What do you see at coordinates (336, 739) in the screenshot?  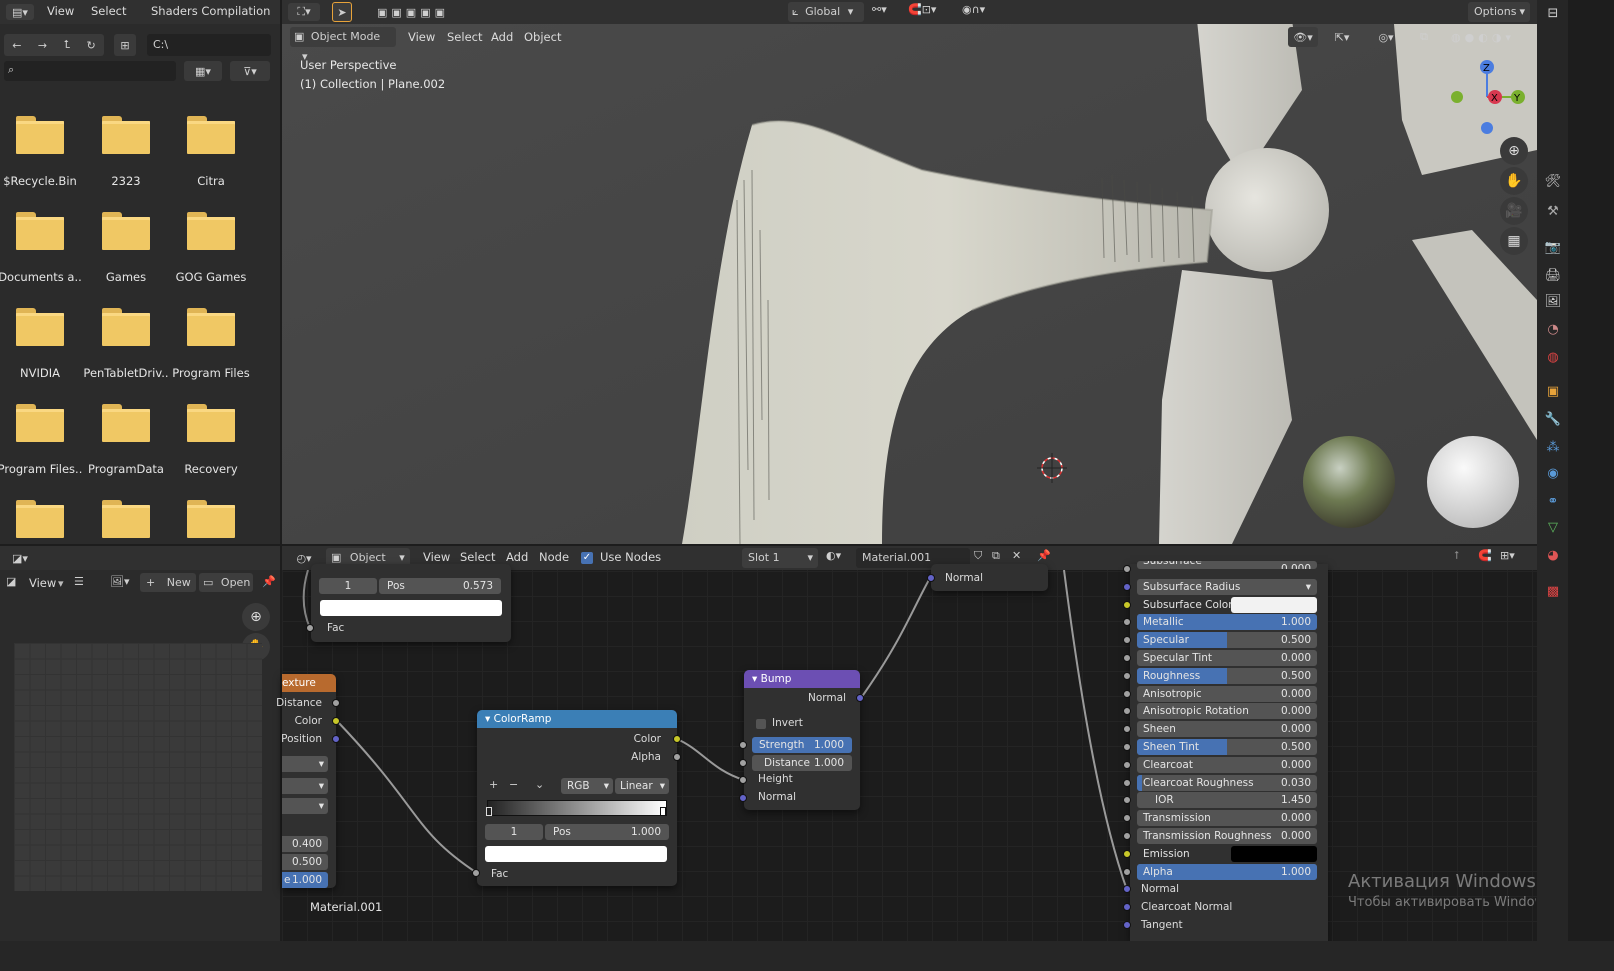 I see `position-output-socket` at bounding box center [336, 739].